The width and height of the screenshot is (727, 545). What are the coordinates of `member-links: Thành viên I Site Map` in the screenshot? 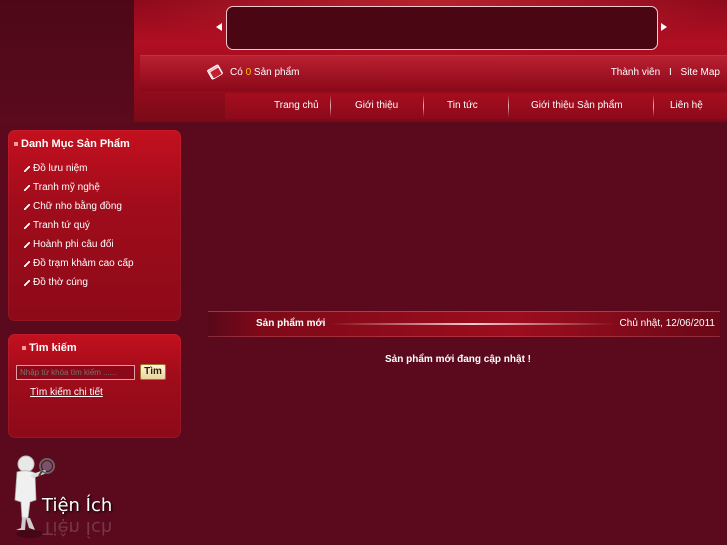 It's located at (665, 72).